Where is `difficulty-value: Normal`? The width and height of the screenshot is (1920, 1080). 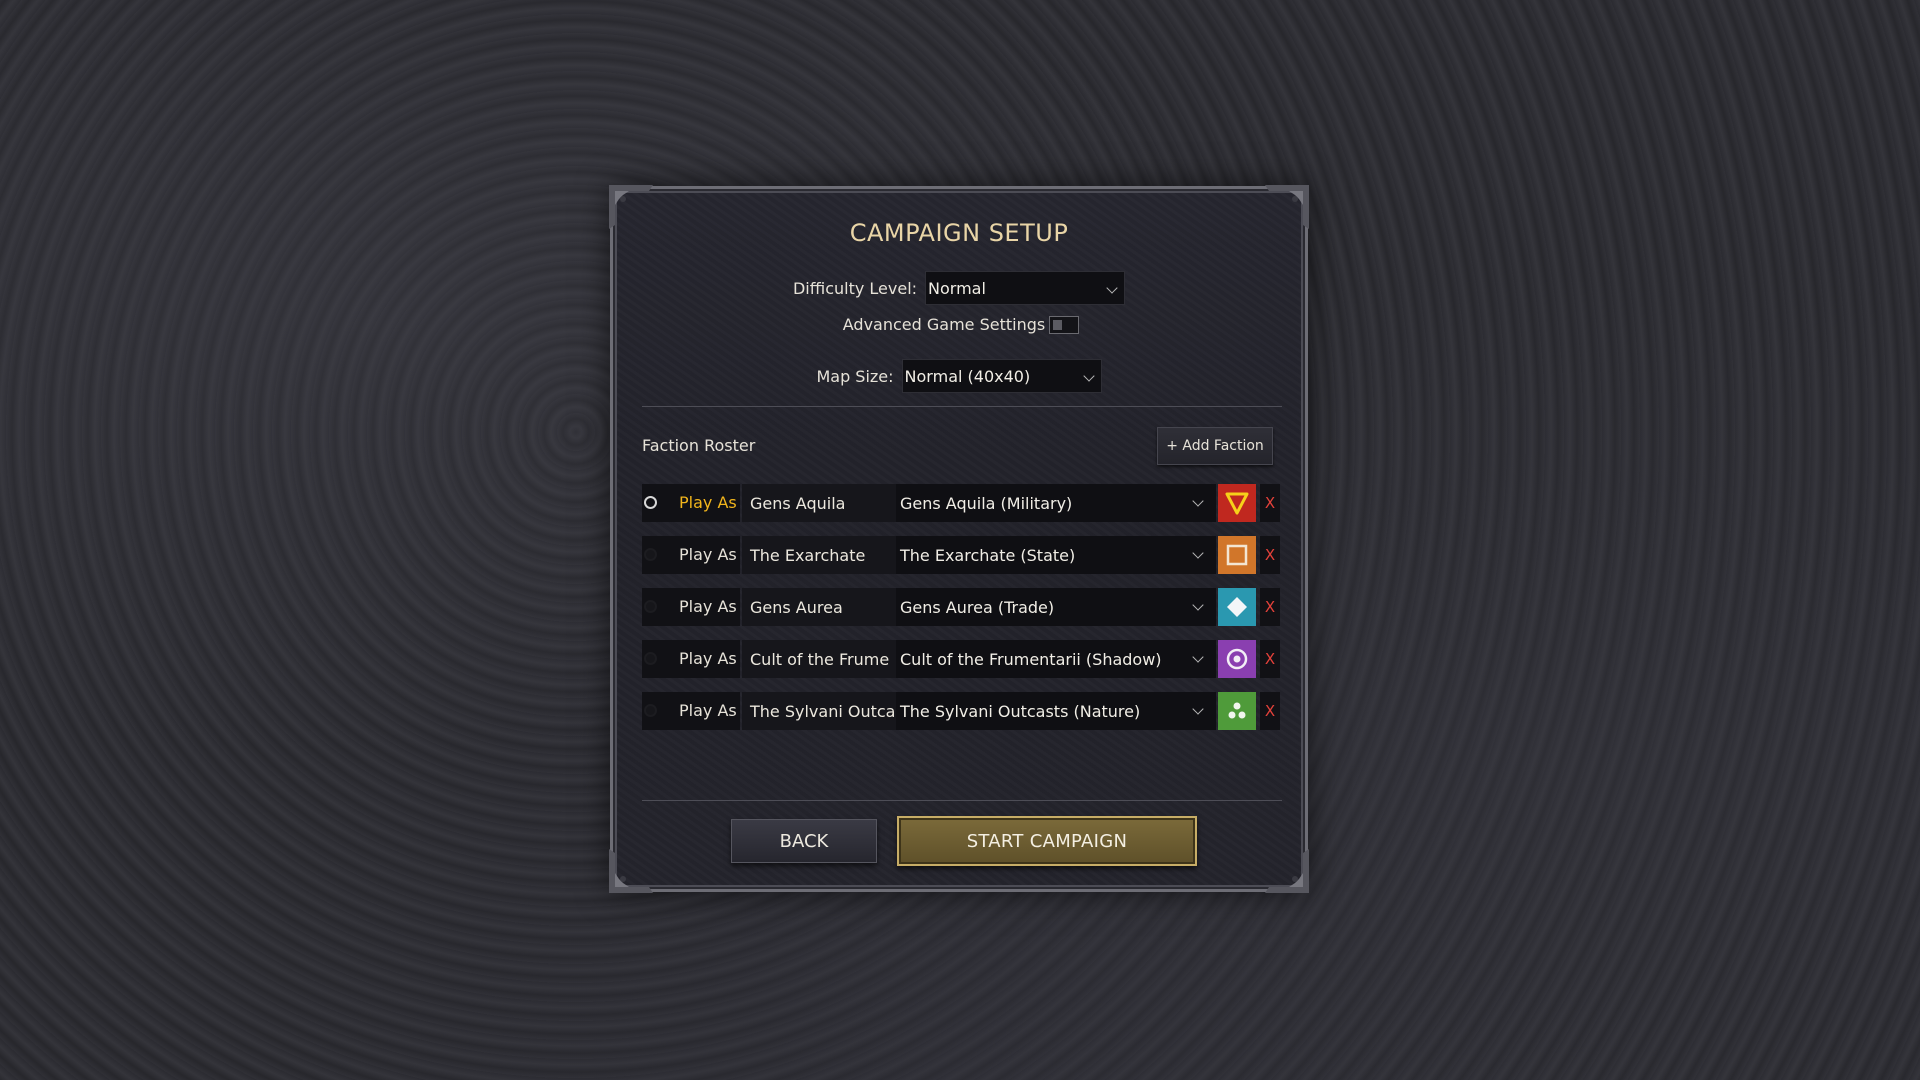 difficulty-value: Normal is located at coordinates (957, 288).